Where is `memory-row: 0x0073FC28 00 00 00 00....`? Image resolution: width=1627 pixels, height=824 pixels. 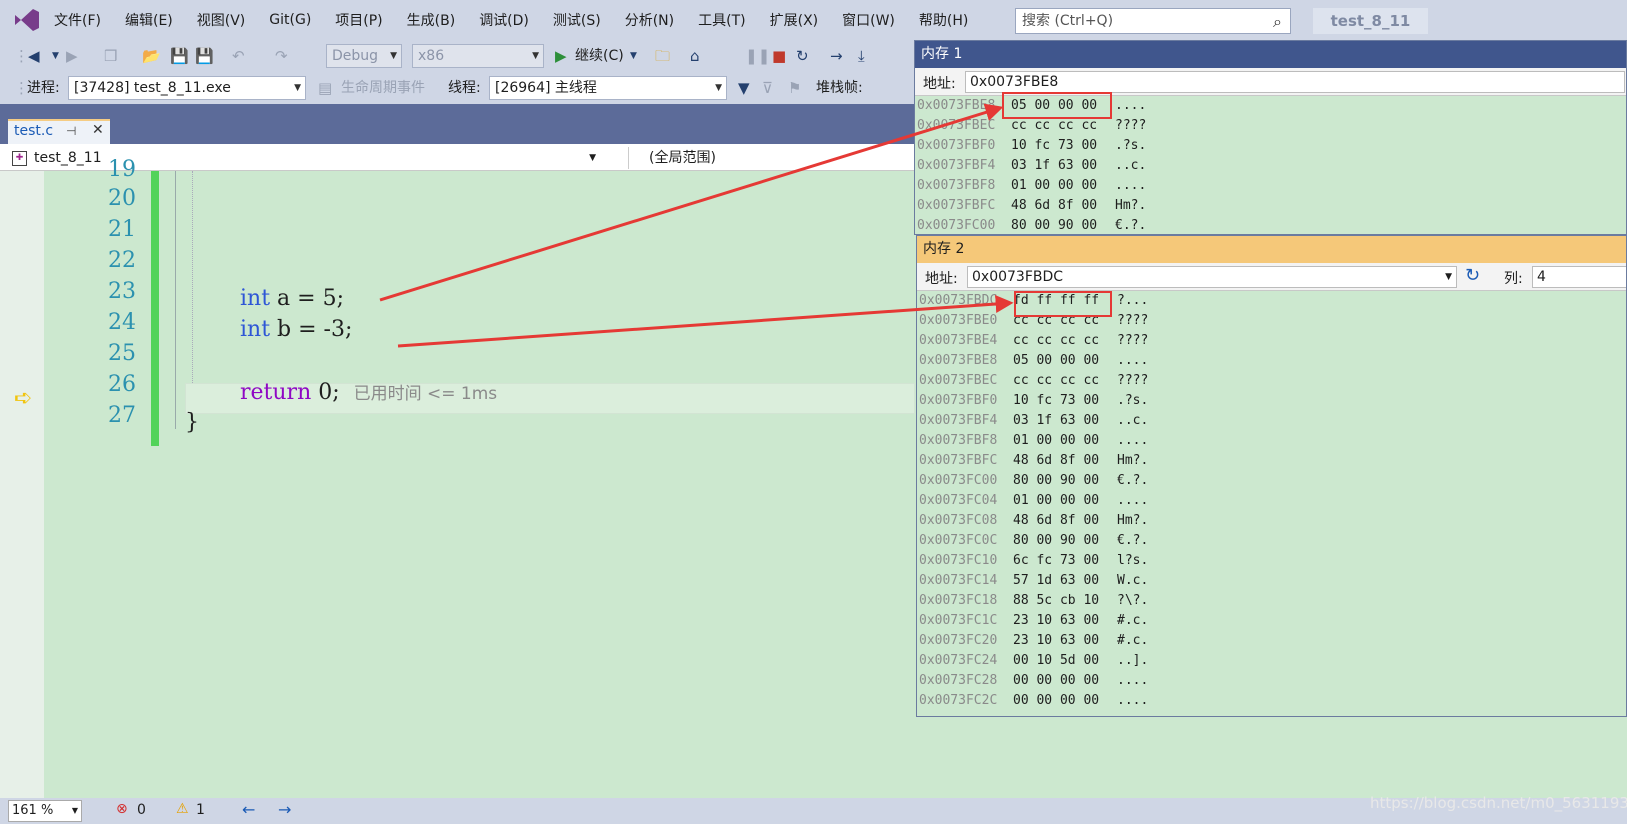
memory-row: 0x0073FC28 00 00 00 00.... is located at coordinates (1271, 681).